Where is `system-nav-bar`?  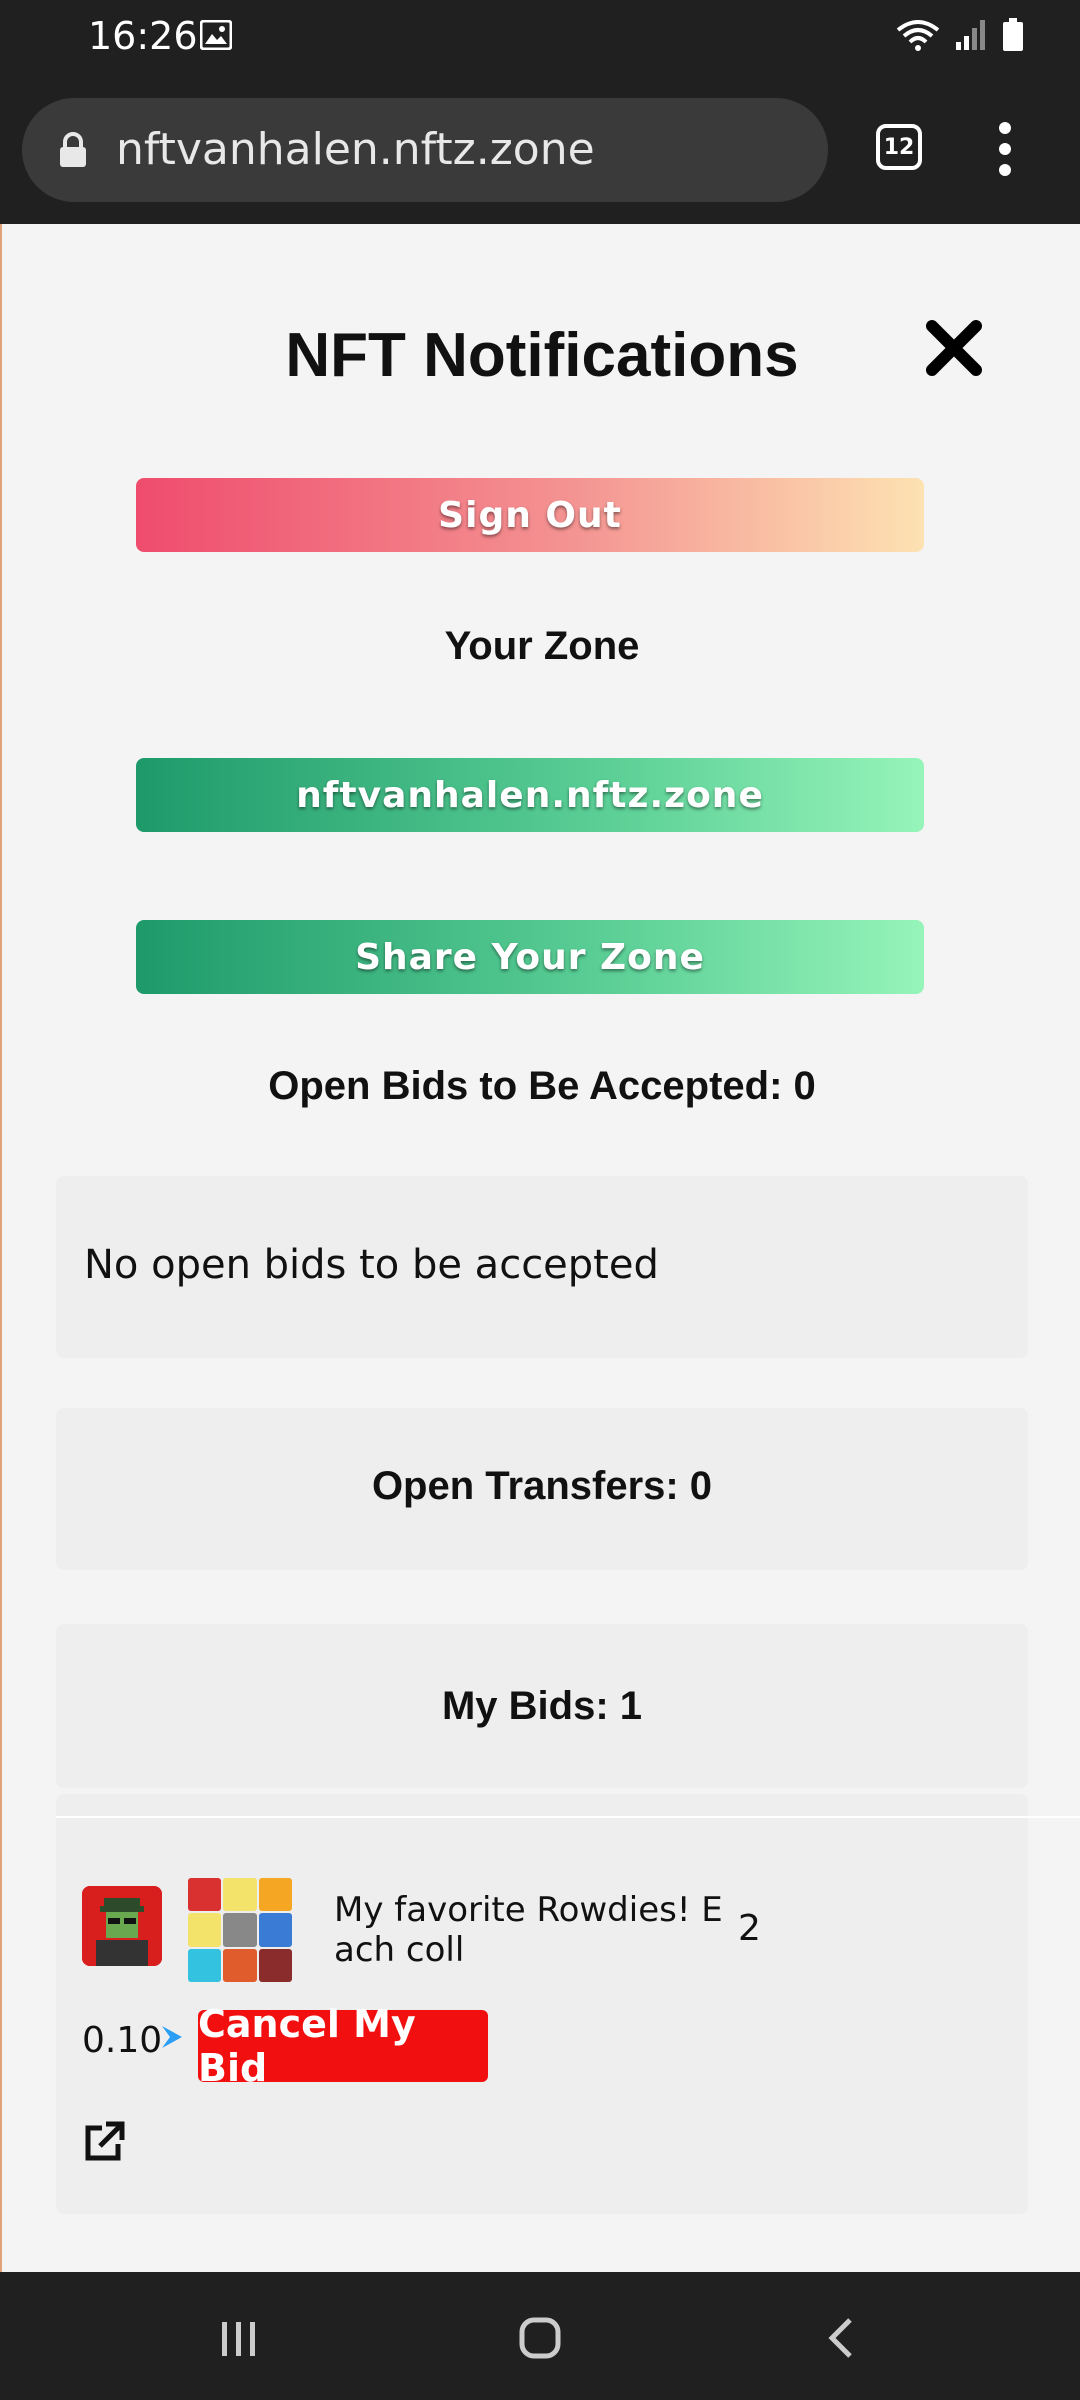 system-nav-bar is located at coordinates (540, 2336).